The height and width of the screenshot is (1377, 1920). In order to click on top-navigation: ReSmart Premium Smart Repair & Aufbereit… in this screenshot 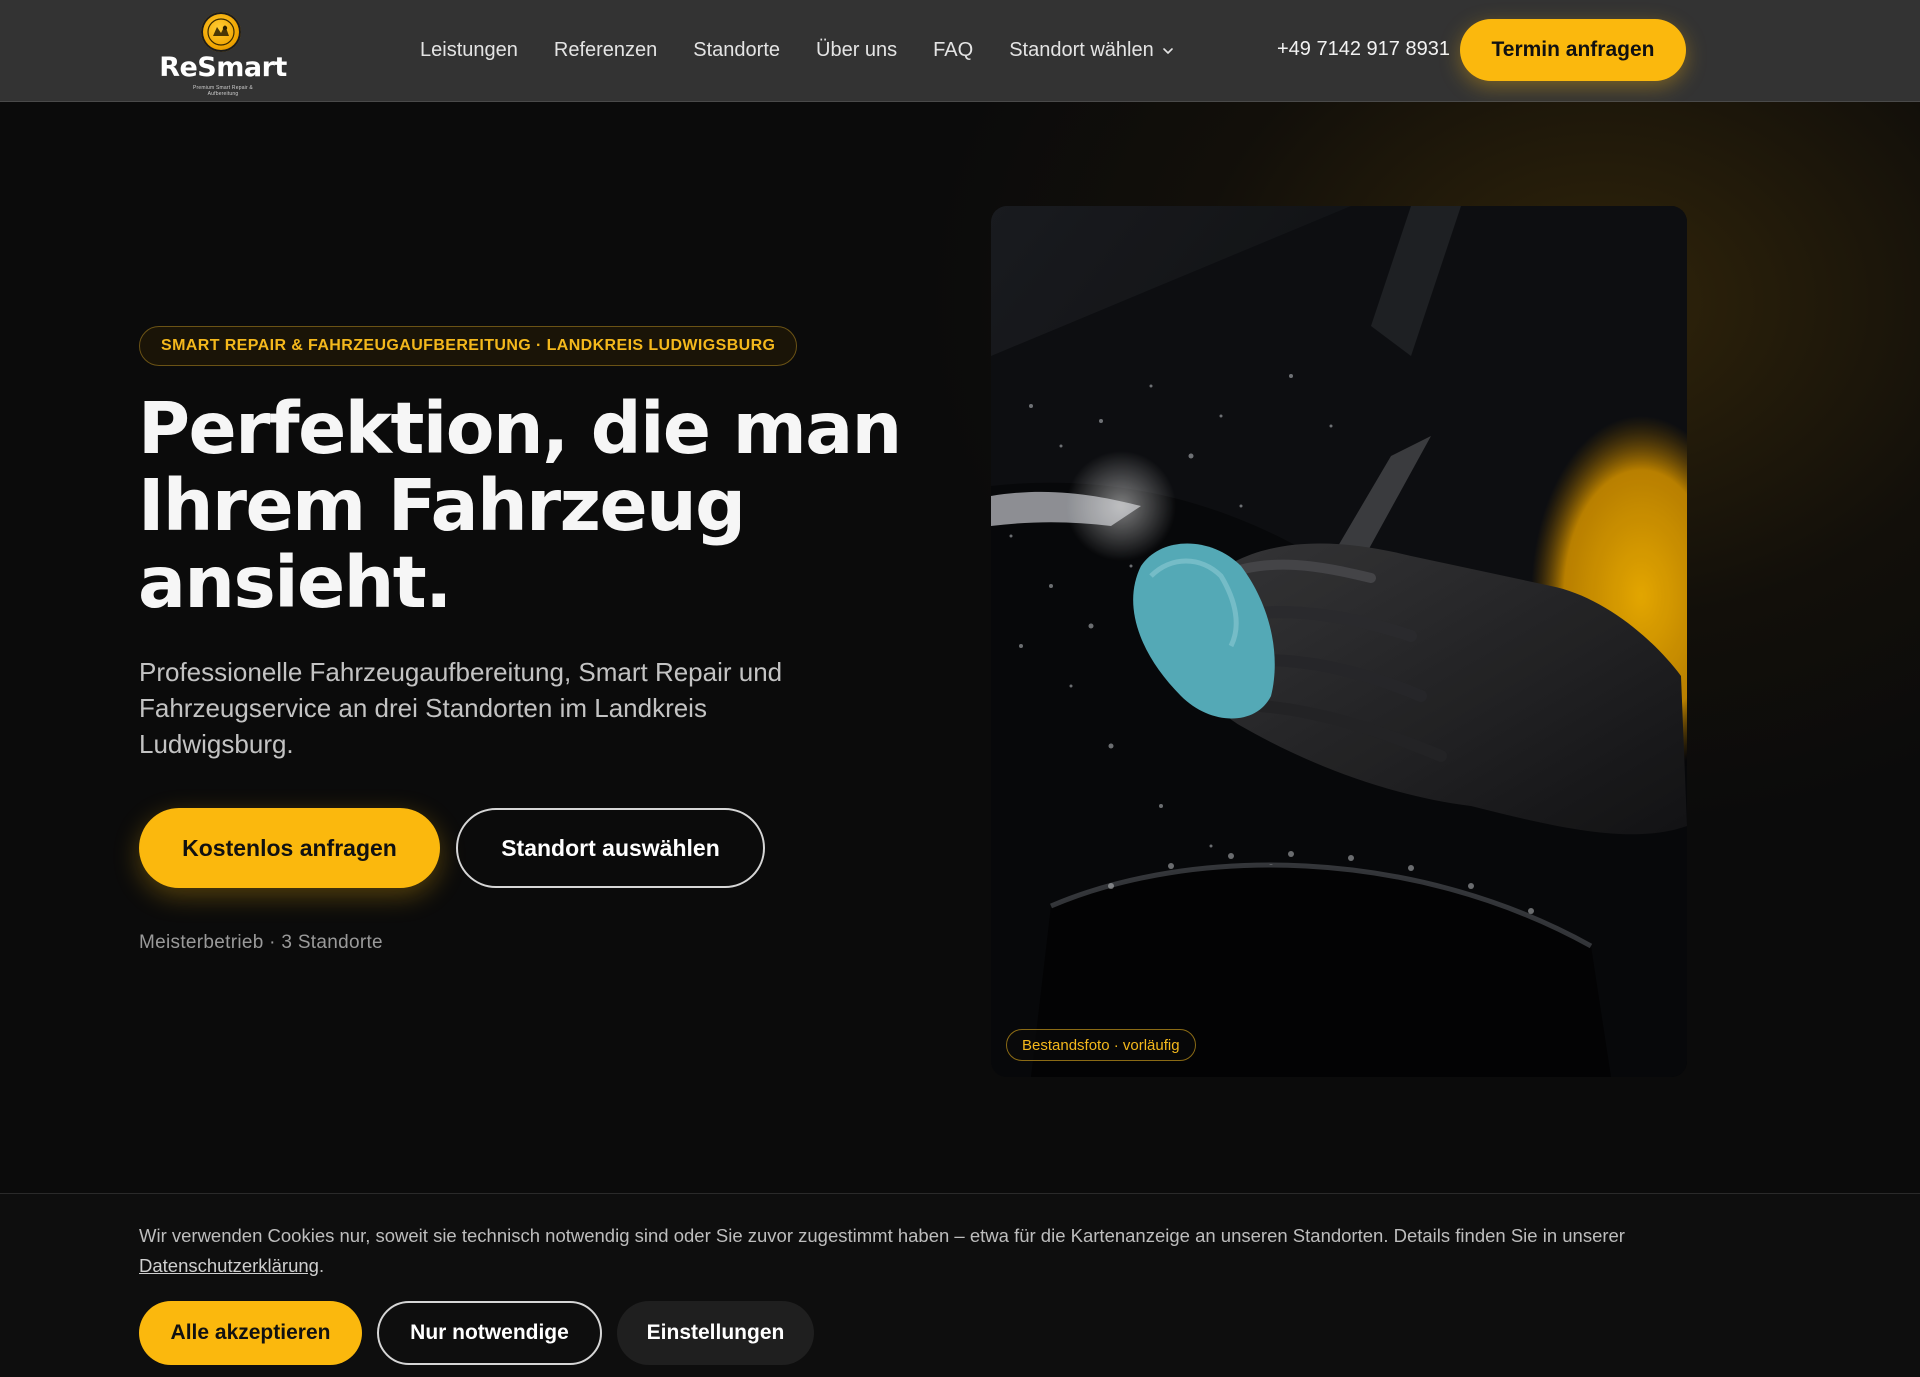, I will do `click(960, 51)`.